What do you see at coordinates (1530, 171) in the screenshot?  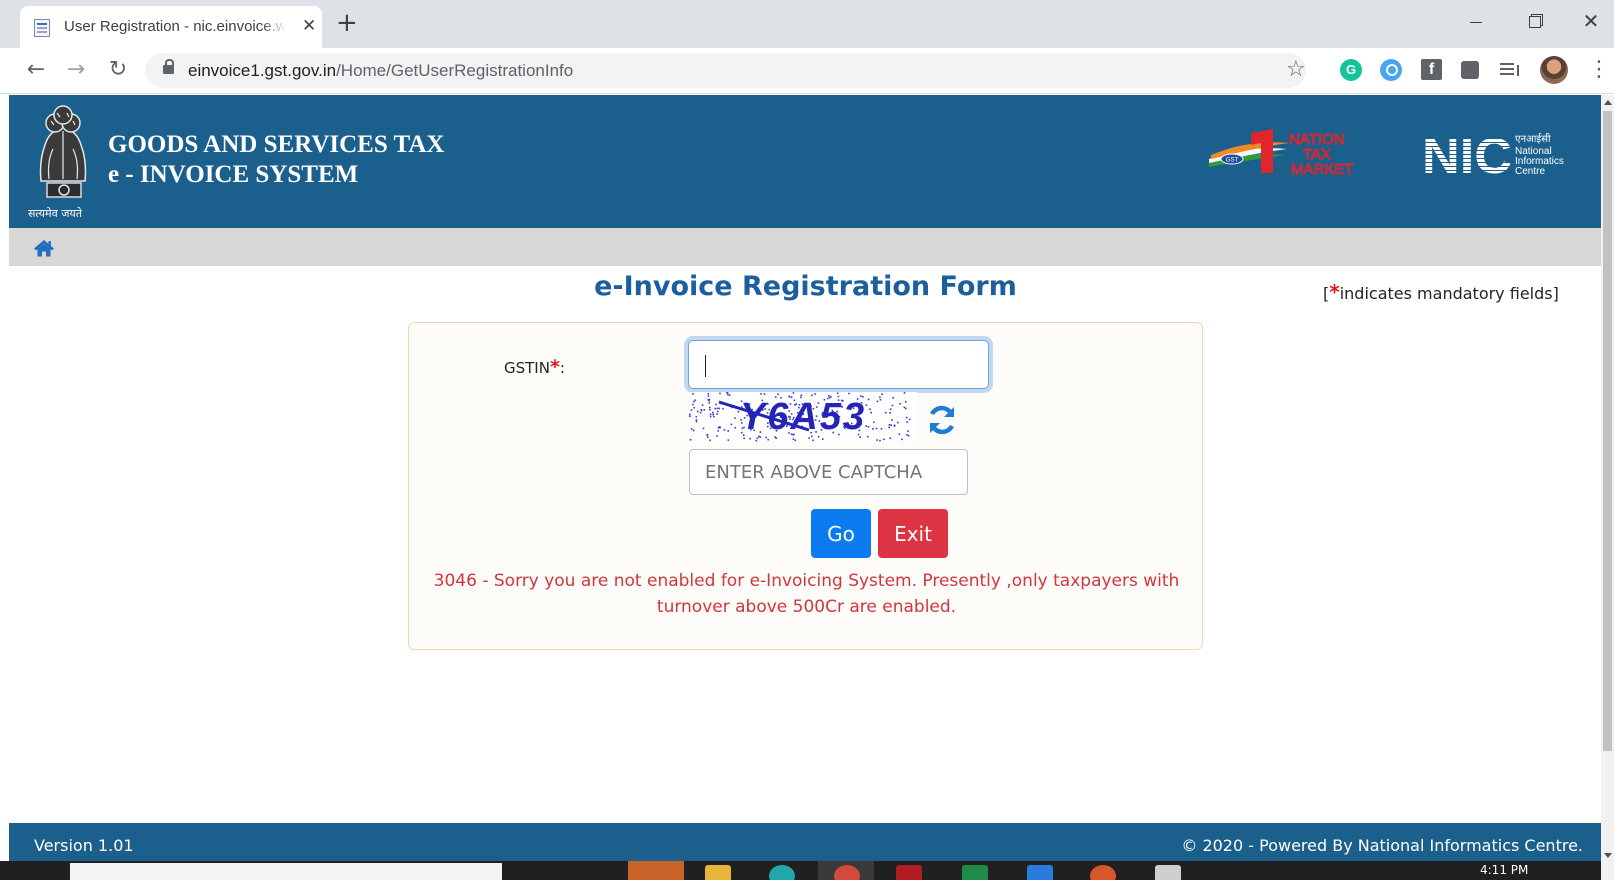 I see `nic-line-centre: Centre` at bounding box center [1530, 171].